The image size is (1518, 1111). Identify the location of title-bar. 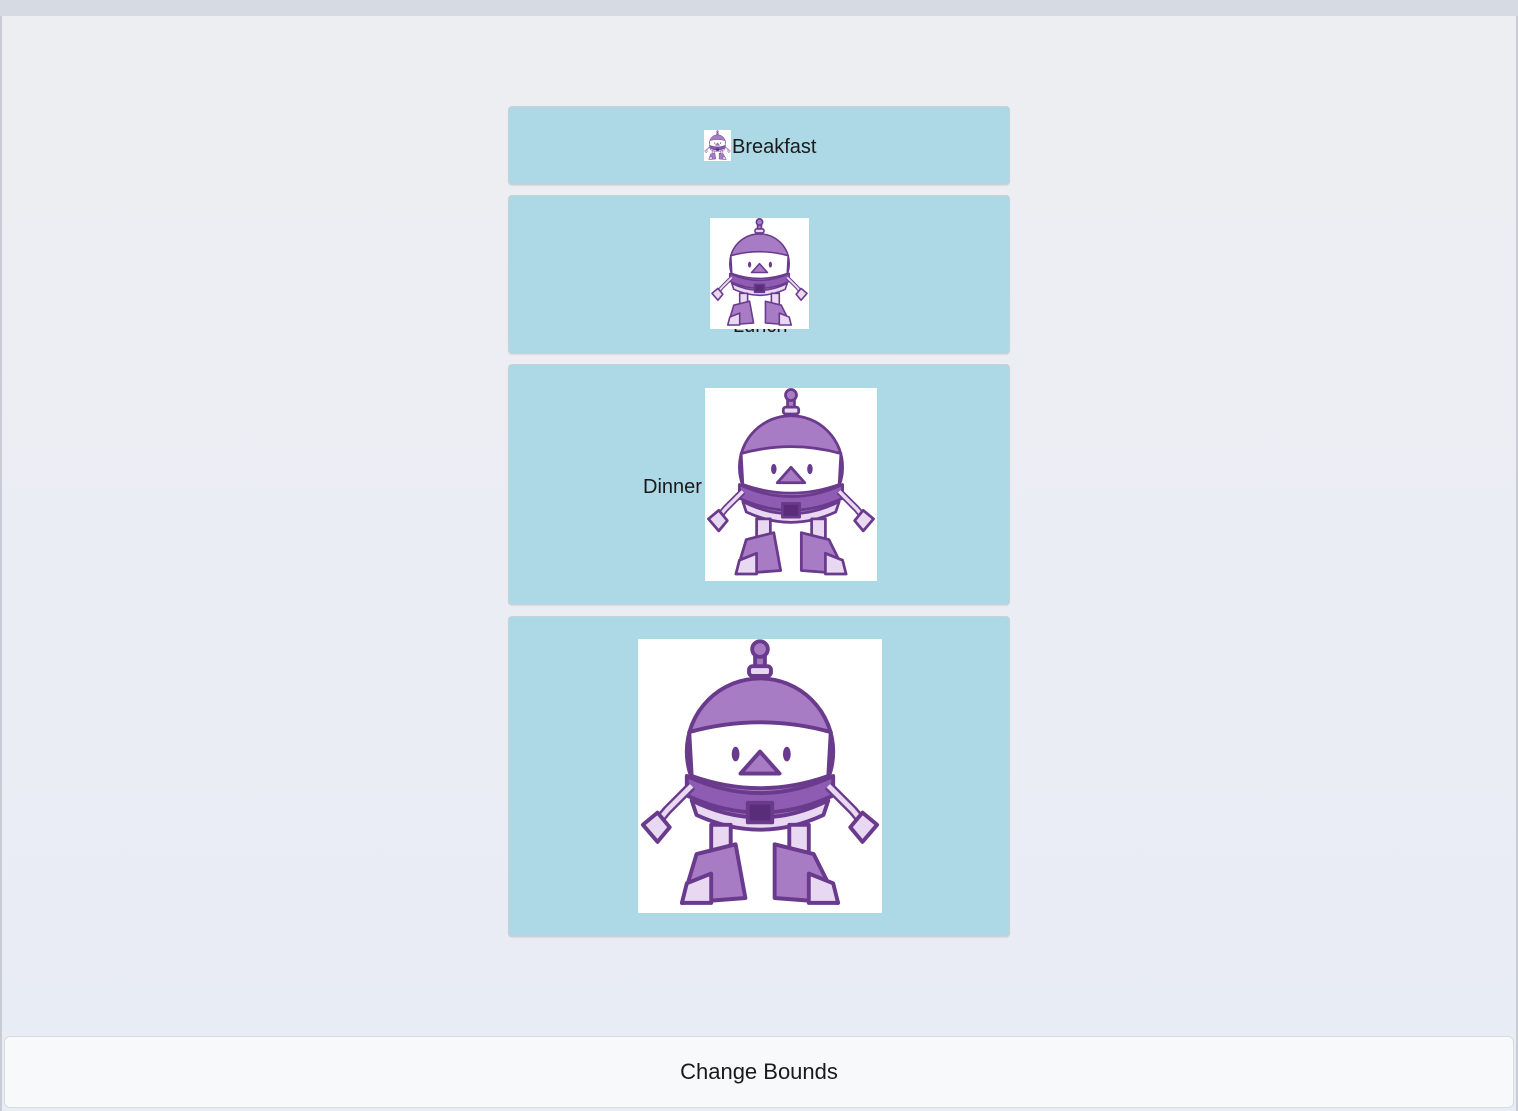
(759, 8).